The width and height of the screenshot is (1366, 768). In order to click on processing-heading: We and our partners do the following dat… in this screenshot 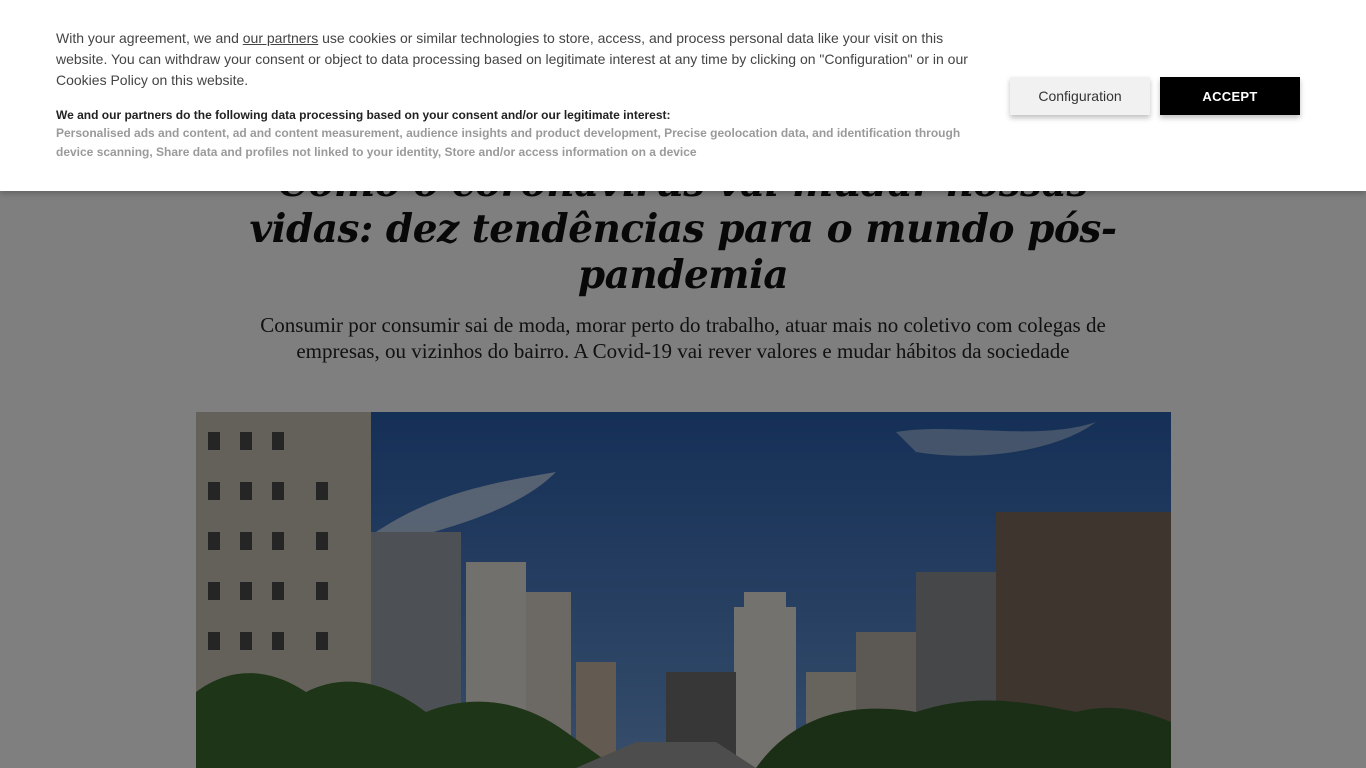, I will do `click(363, 115)`.